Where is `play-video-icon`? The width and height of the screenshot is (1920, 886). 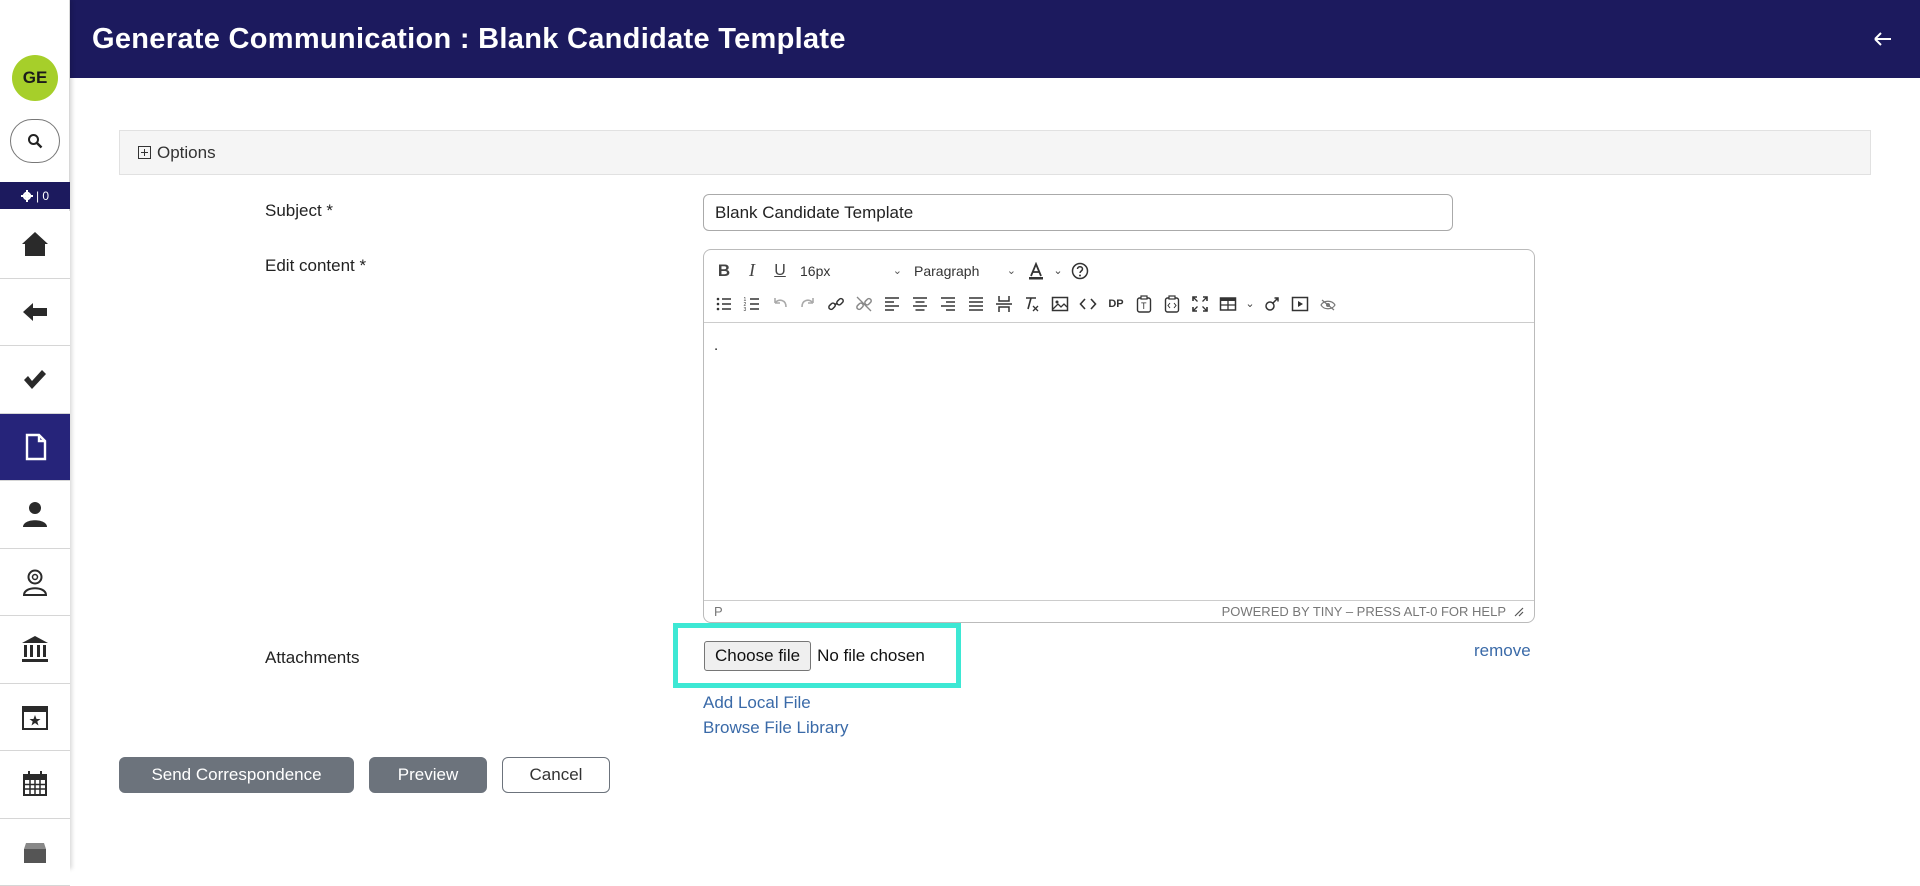 play-video-icon is located at coordinates (1300, 304).